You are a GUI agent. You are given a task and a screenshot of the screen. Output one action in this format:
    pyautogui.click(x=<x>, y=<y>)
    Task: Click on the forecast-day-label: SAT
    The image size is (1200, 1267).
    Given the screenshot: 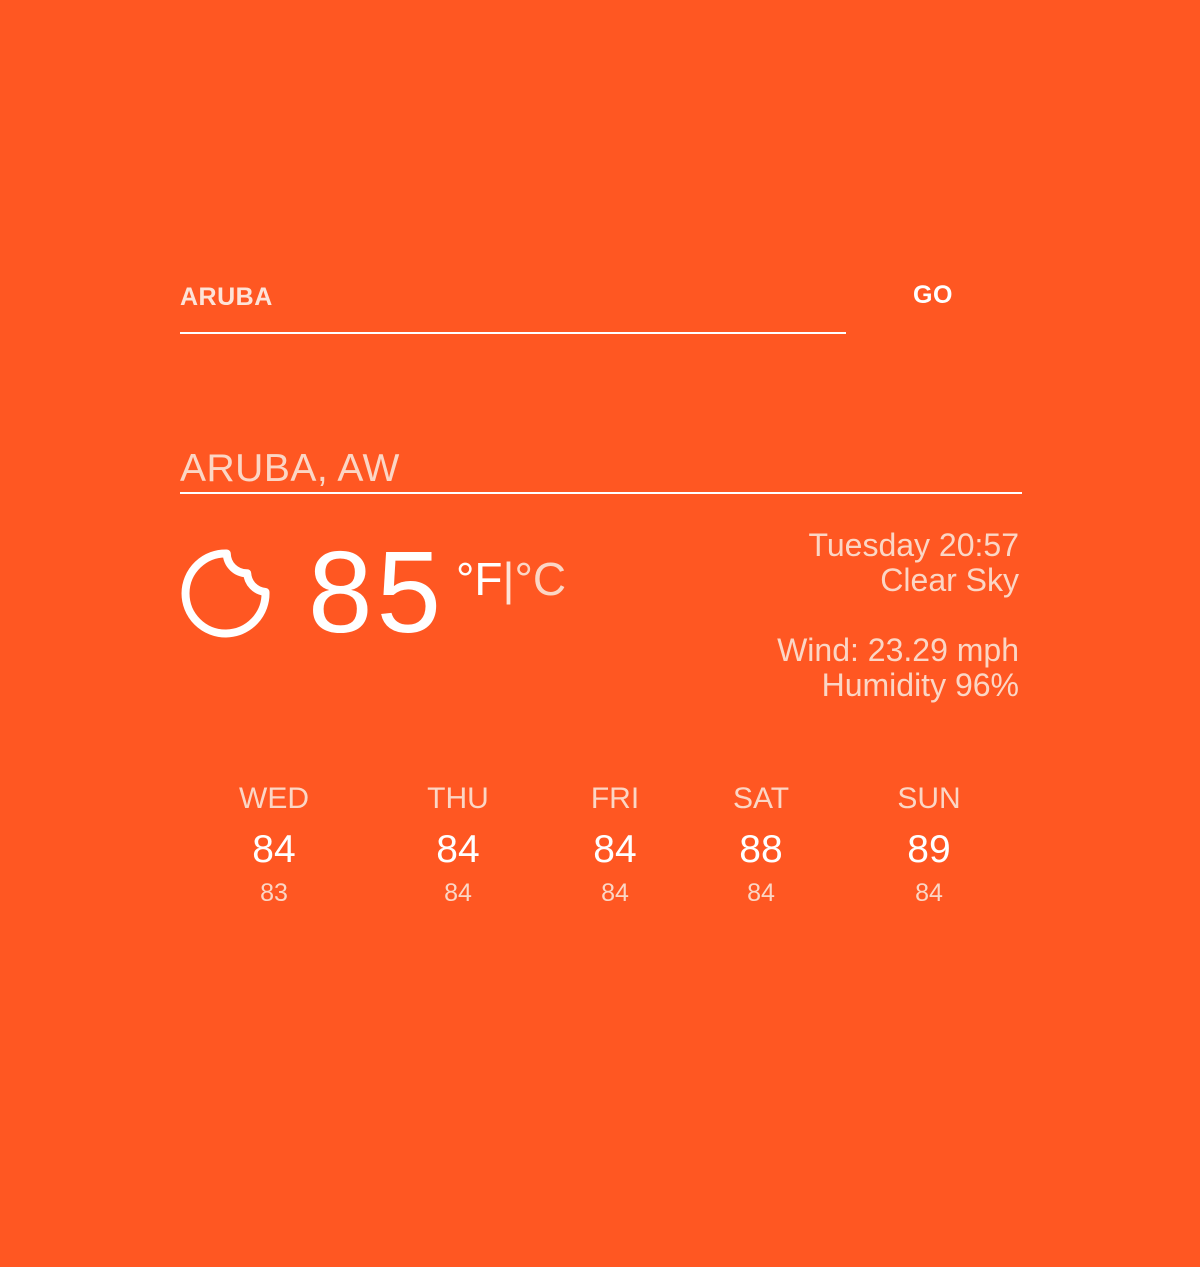 What is the action you would take?
    pyautogui.click(x=761, y=798)
    